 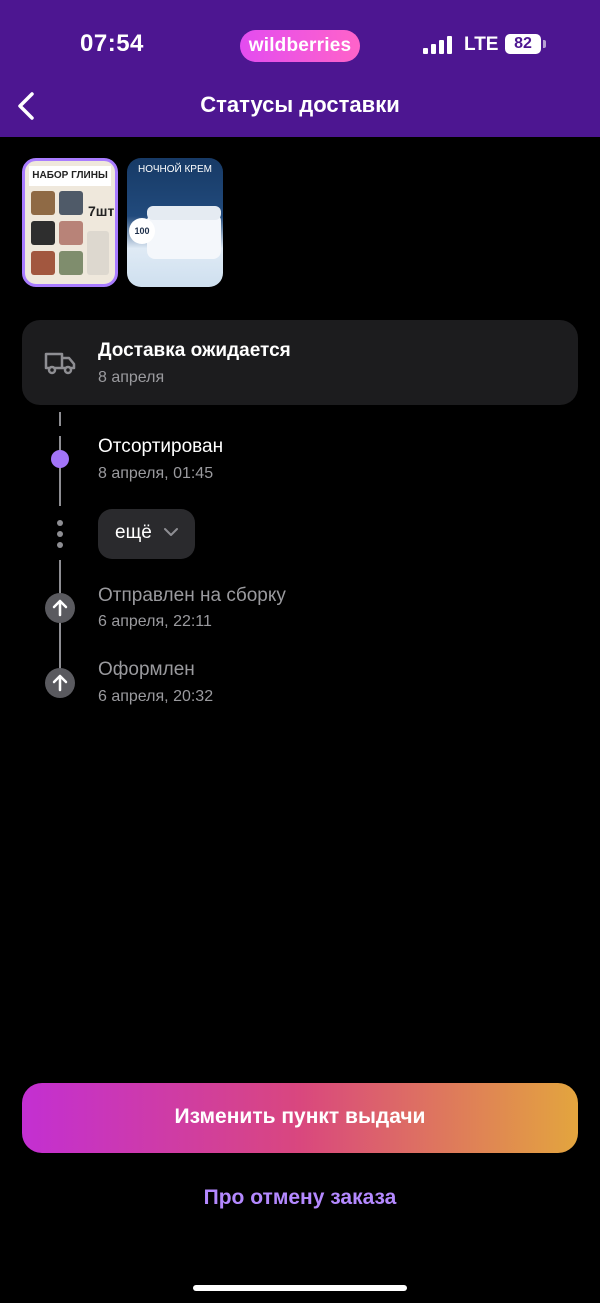 What do you see at coordinates (156, 473) in the screenshot?
I see `event-time: 8 апреля, 01:45` at bounding box center [156, 473].